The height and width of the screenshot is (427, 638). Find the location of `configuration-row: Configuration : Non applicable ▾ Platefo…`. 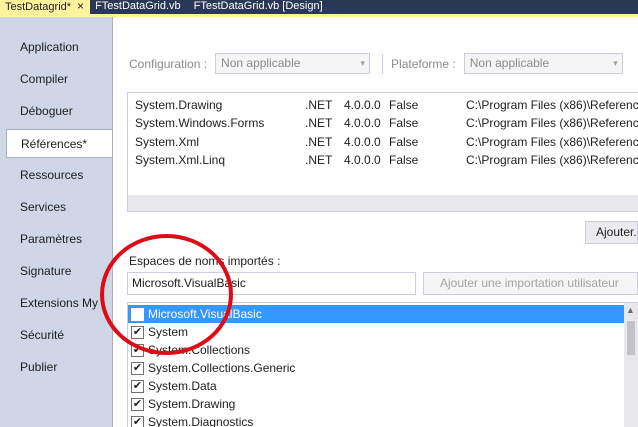

configuration-row: Configuration : Non applicable ▾ Platefo… is located at coordinates (376, 63).